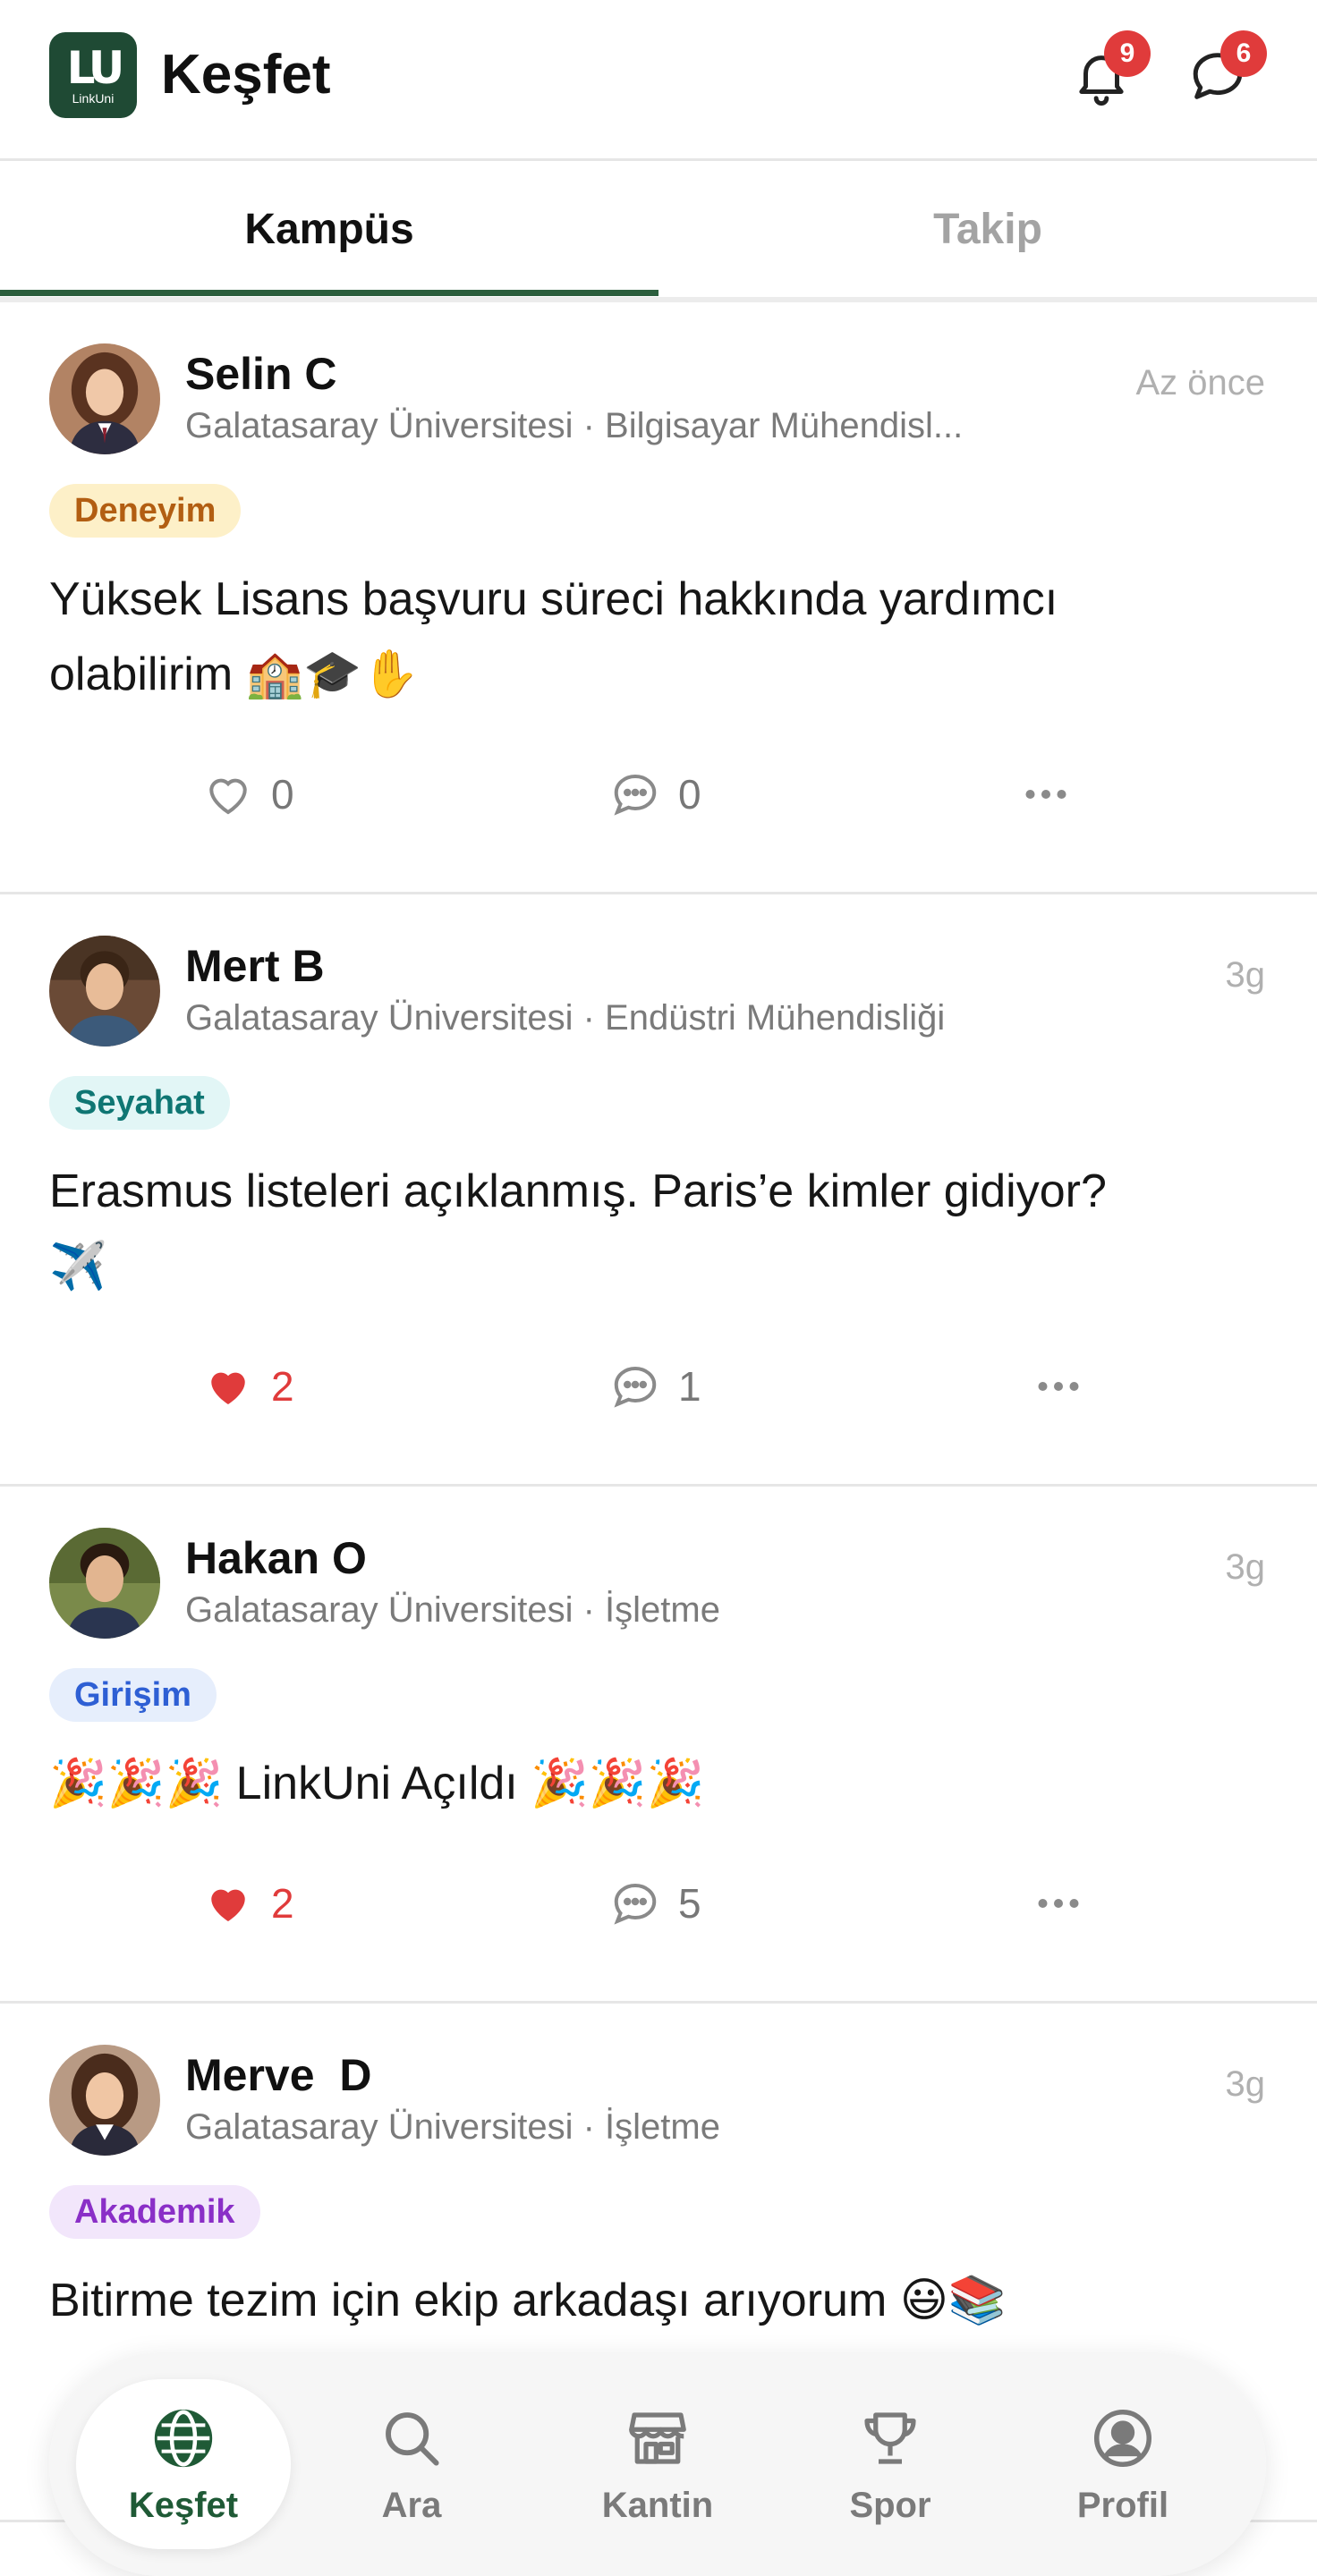 The width and height of the screenshot is (1317, 2576). I want to click on messages-badge: 6, so click(1243, 53).